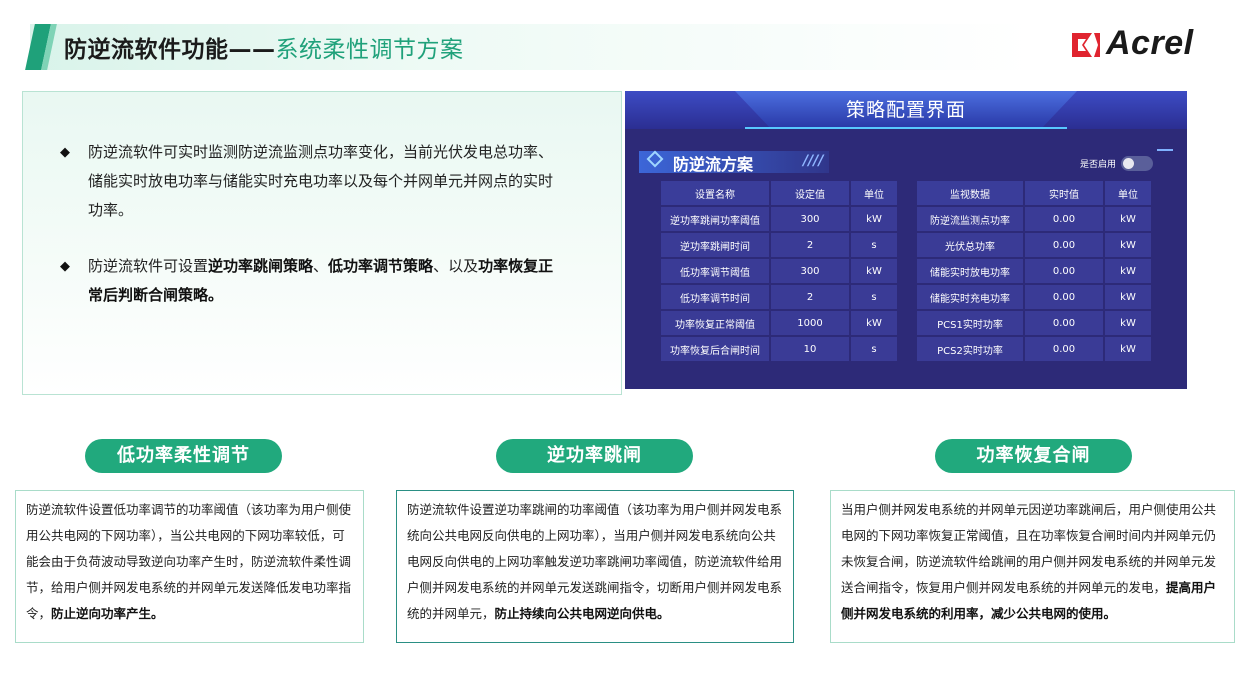 Image resolution: width=1253 pixels, height=679 pixels. I want to click on table-row: 逆功率跳闸功率阈值 300 kW, so click(779, 219).